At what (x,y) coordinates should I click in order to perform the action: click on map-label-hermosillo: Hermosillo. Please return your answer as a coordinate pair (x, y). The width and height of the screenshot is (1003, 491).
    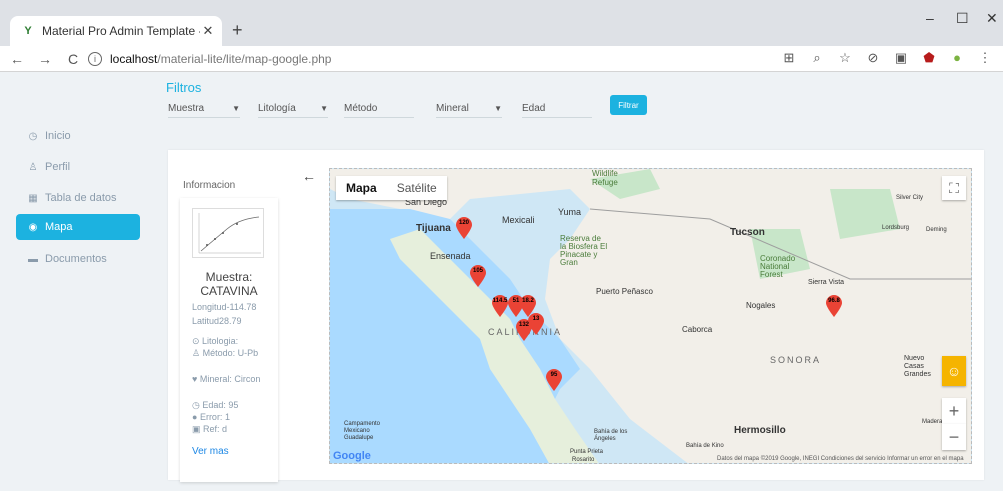
    Looking at the image, I should click on (760, 430).